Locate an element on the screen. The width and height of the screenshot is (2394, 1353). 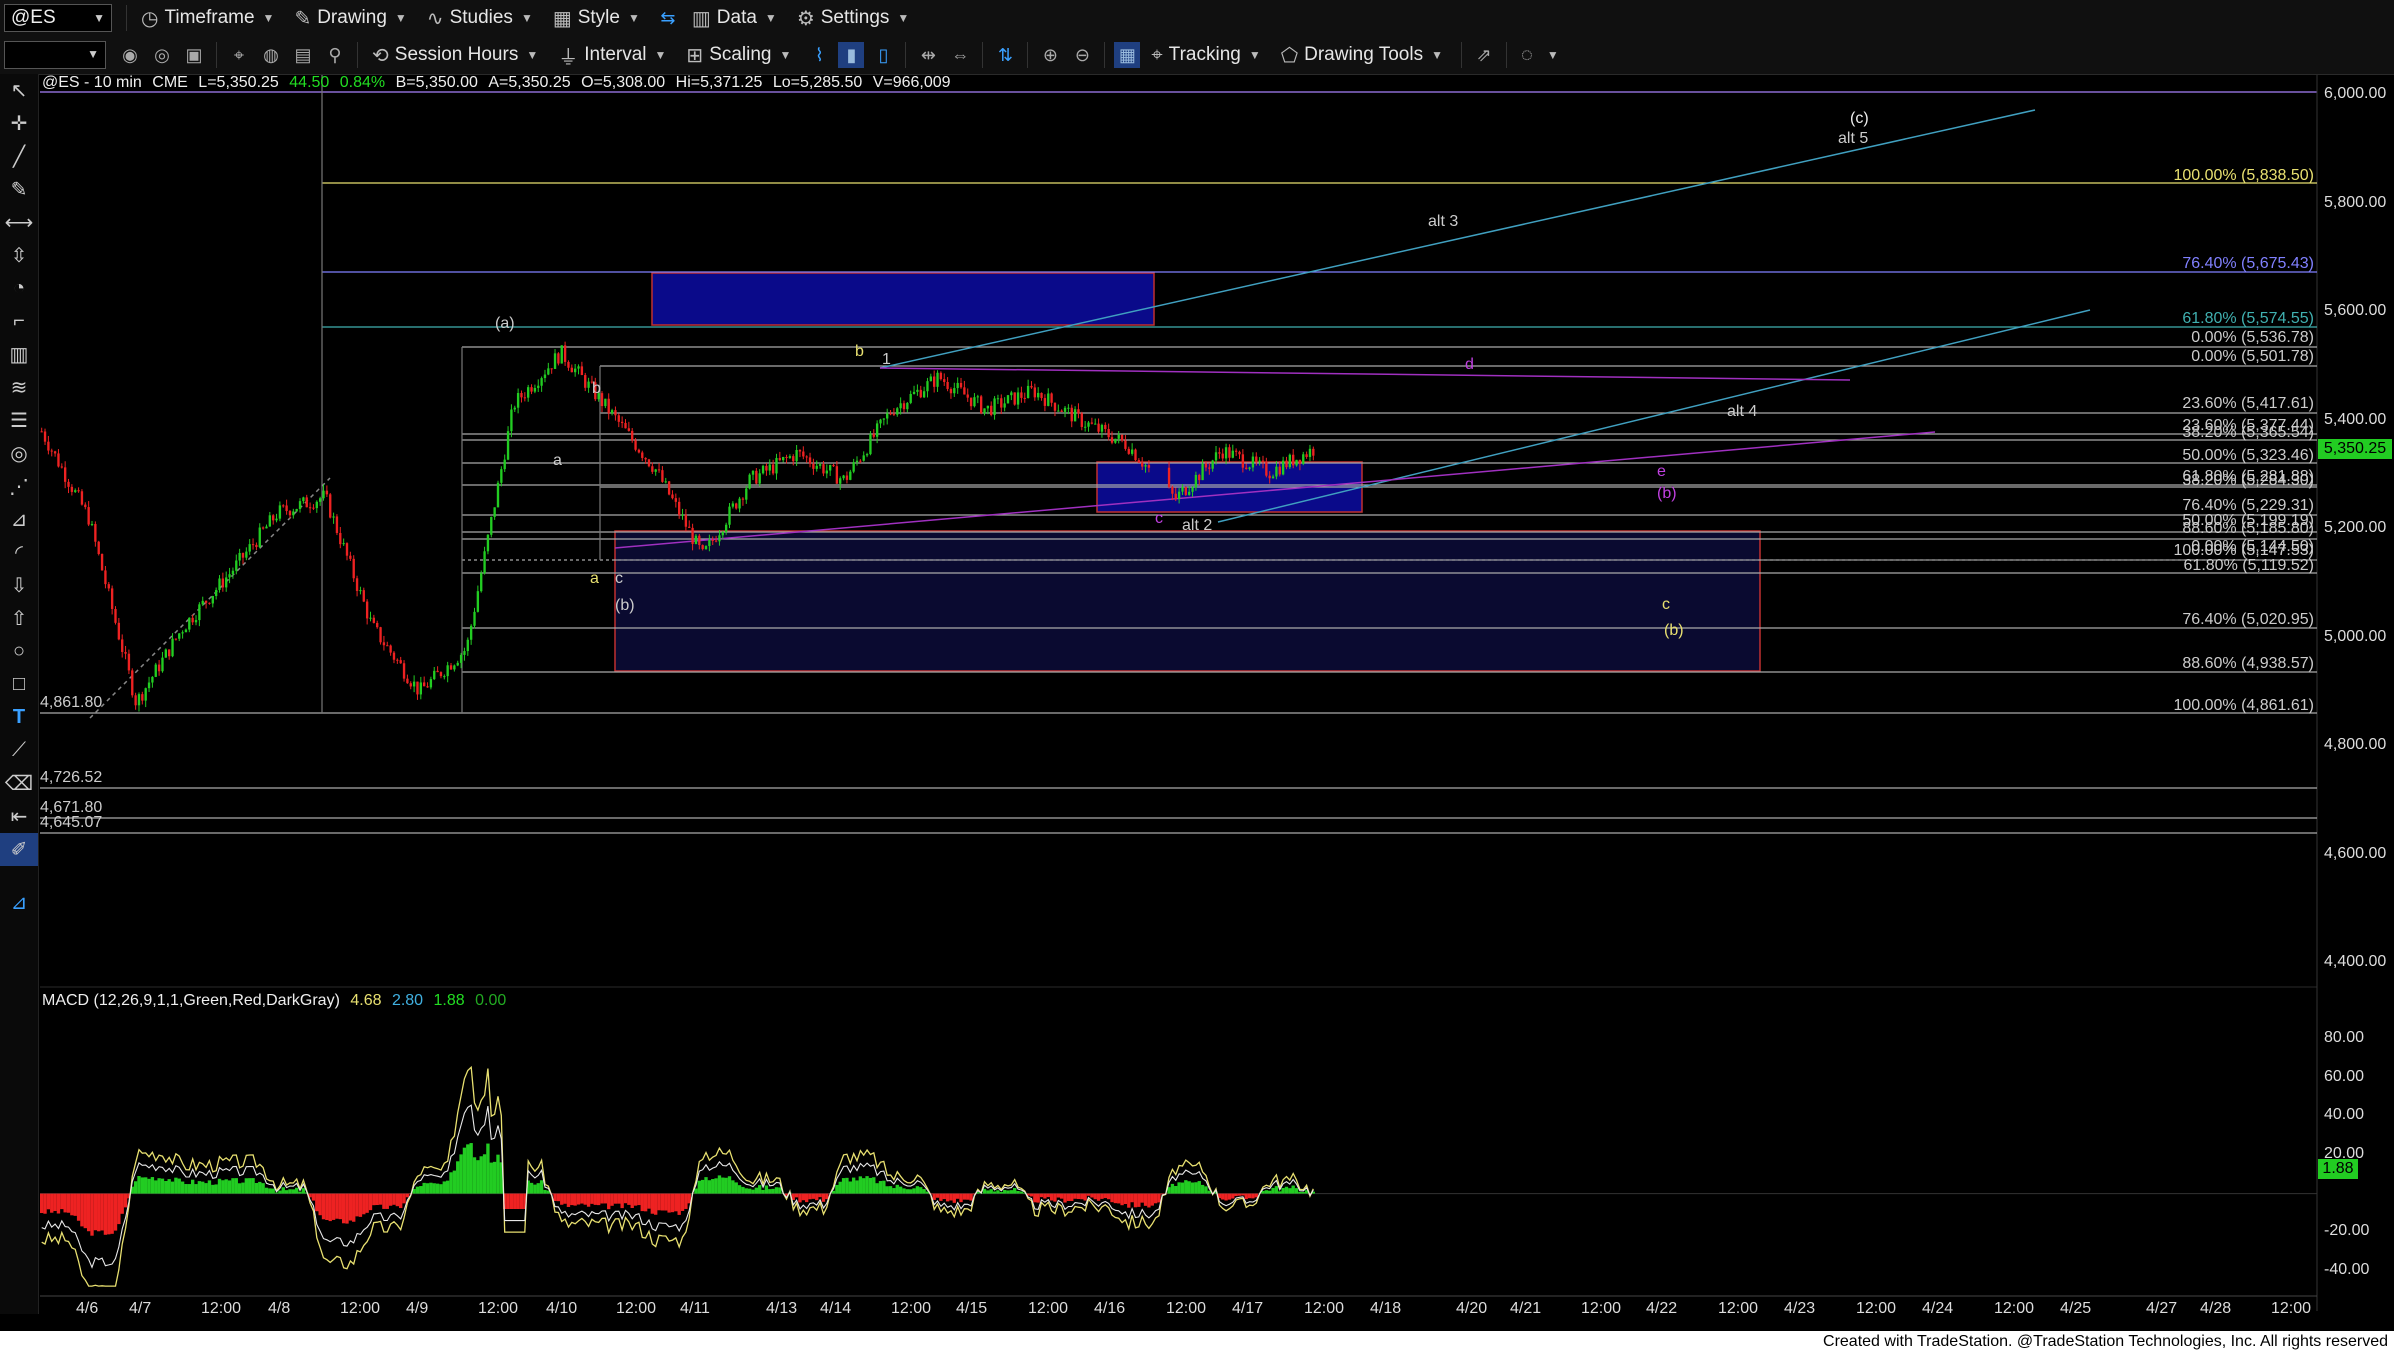
ellipse-tool-icon: ◎ is located at coordinates (19, 453).